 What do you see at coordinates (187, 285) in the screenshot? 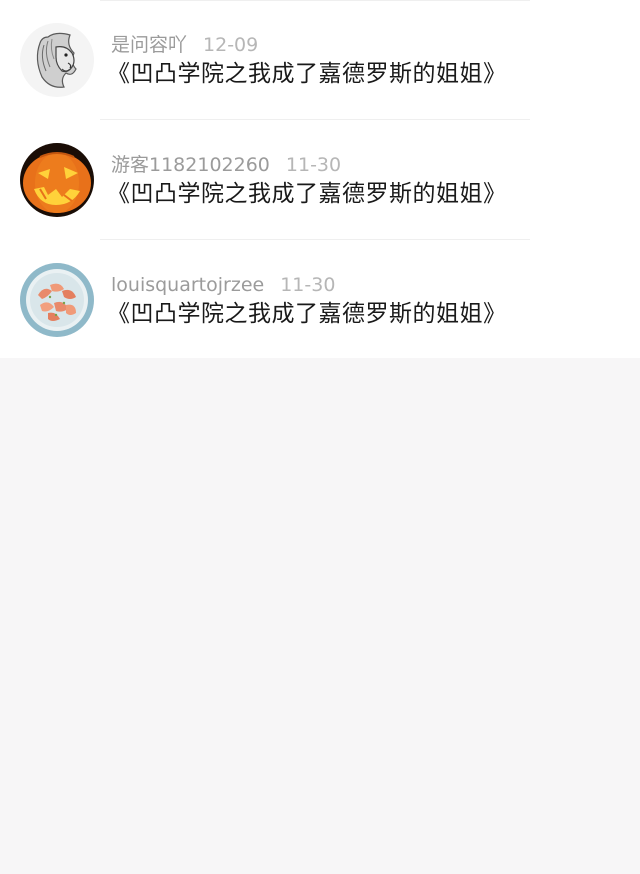
I see `username: louisquartojrzee` at bounding box center [187, 285].